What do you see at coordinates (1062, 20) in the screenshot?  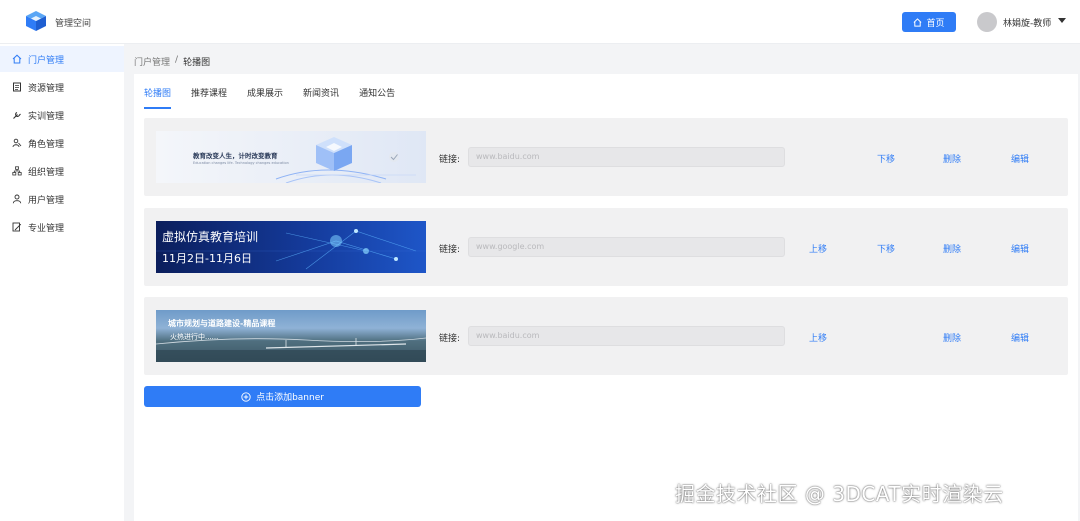 I see `user-menu-caret-icon` at bounding box center [1062, 20].